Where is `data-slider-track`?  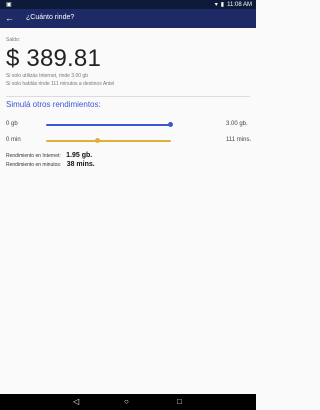
data-slider-track is located at coordinates (108, 125).